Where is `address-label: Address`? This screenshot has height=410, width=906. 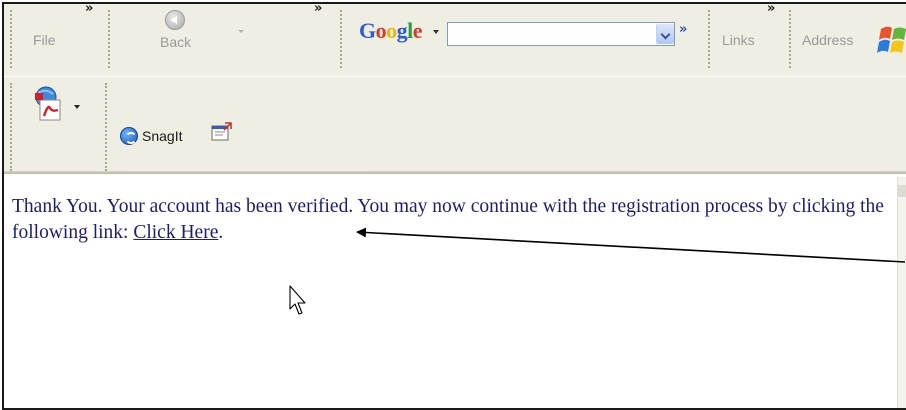 address-label: Address is located at coordinates (827, 40).